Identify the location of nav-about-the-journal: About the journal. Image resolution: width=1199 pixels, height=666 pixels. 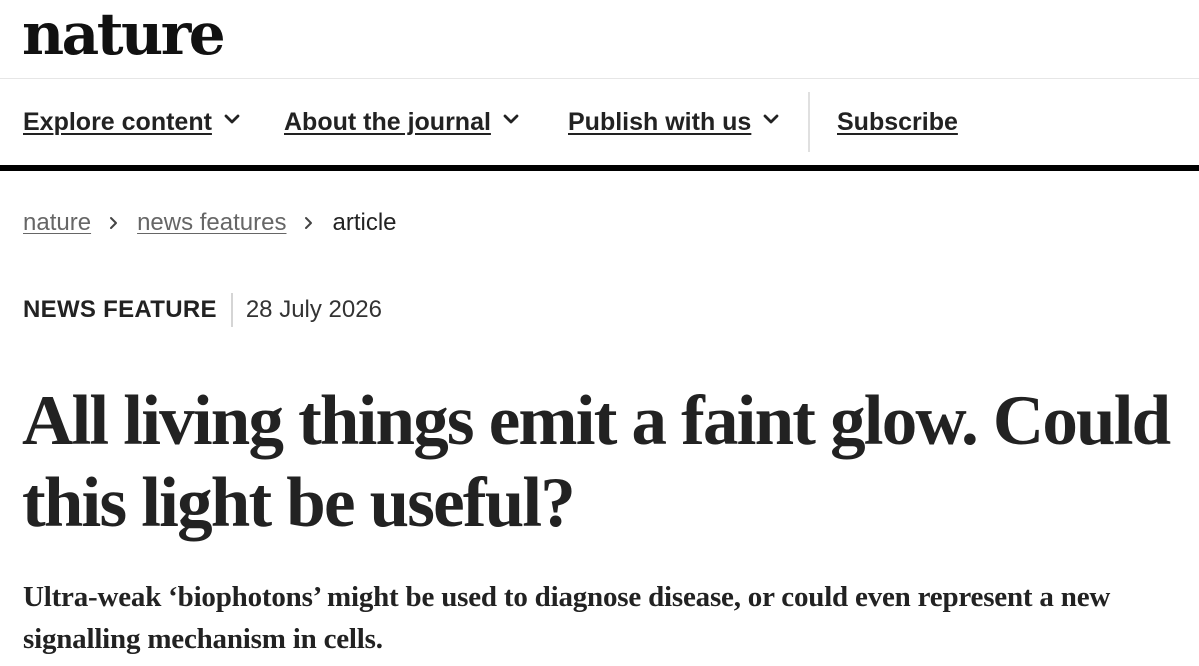
(402, 122).